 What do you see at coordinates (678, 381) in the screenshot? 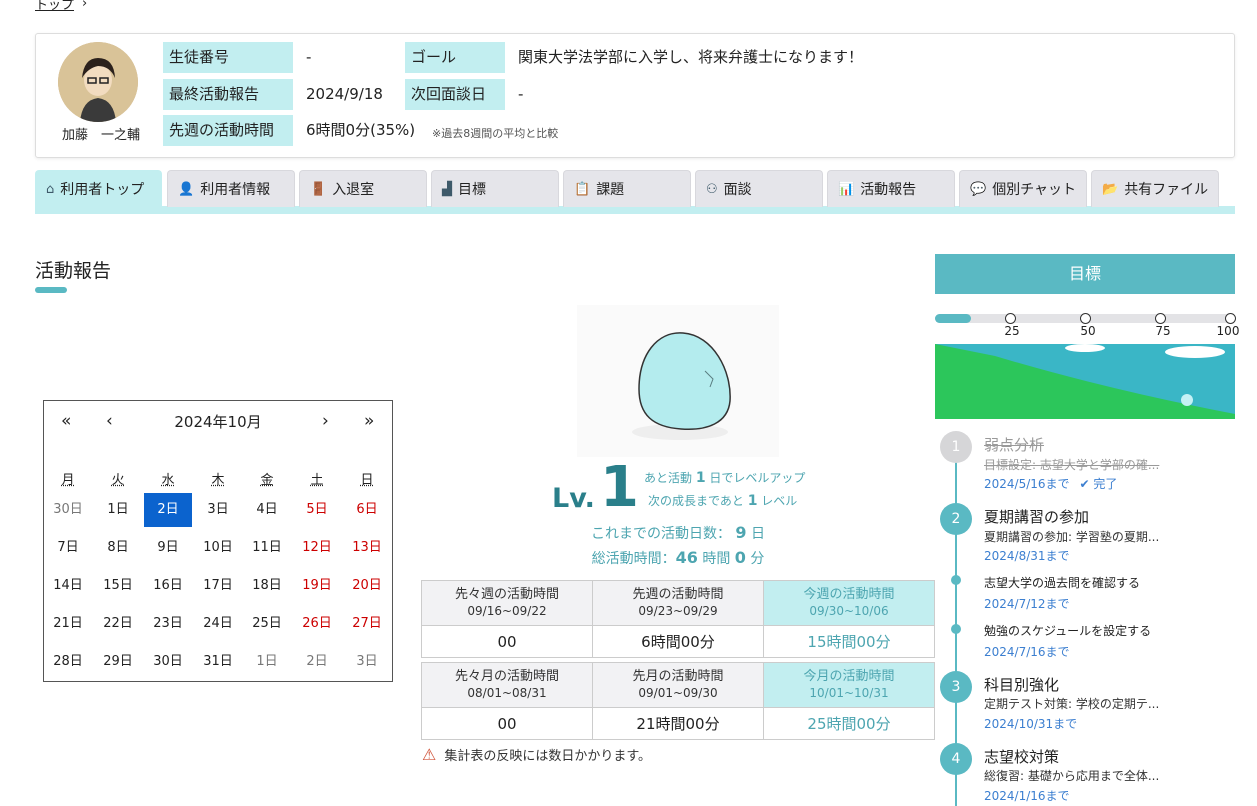
I see `level-character-image` at bounding box center [678, 381].